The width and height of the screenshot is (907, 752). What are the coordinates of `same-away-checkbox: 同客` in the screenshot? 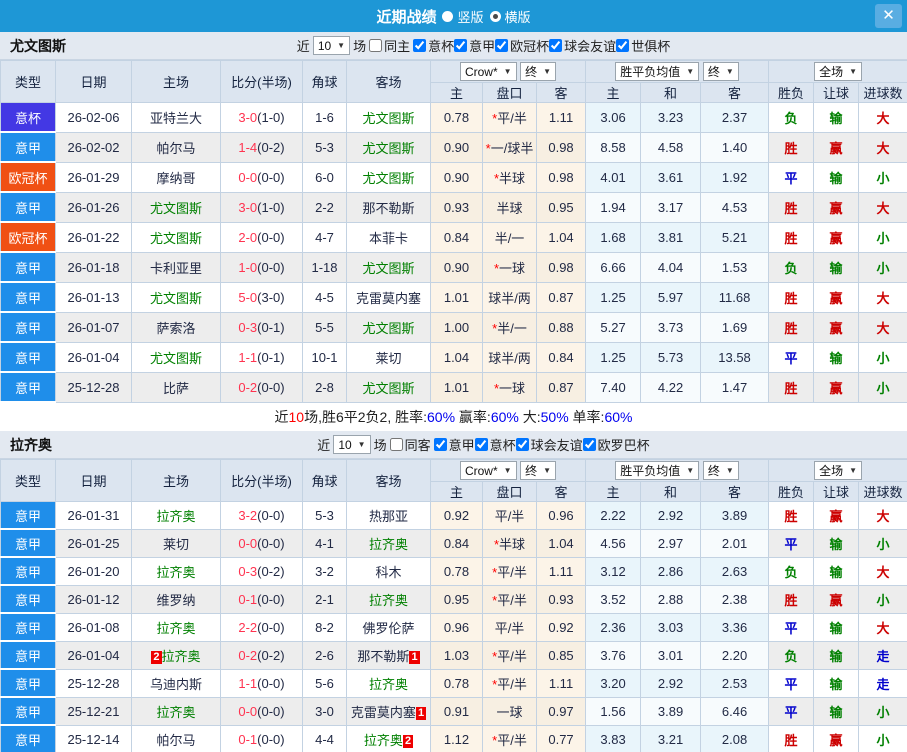 It's located at (410, 444).